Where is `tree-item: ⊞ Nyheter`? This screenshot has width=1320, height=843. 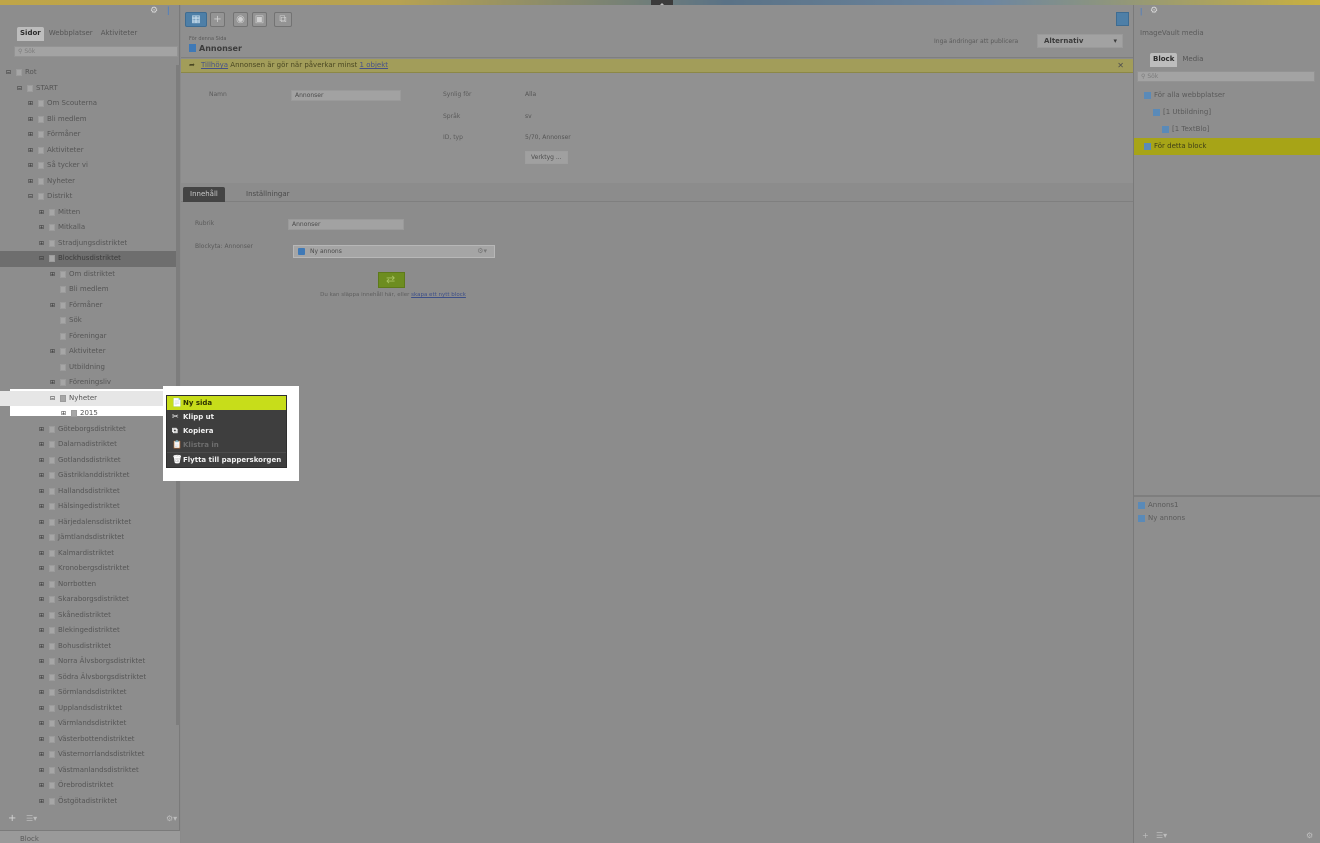 tree-item: ⊞ Nyheter is located at coordinates (88, 182).